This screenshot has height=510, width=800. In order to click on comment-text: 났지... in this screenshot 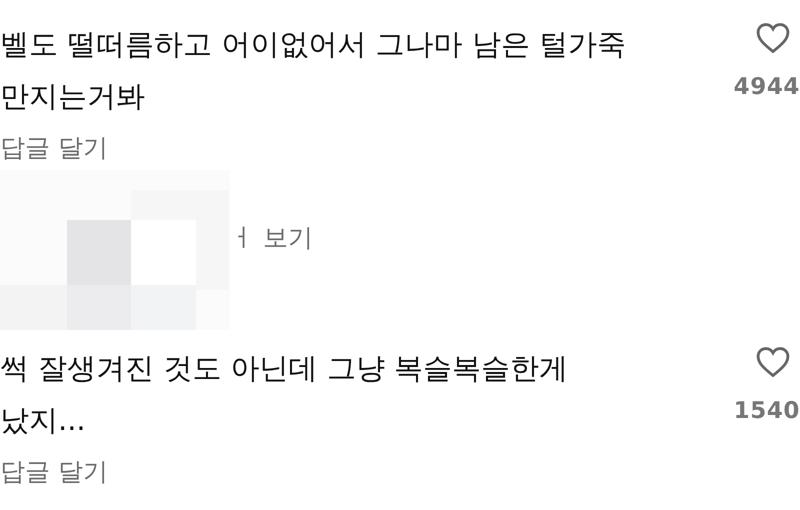, I will do `click(43, 420)`.